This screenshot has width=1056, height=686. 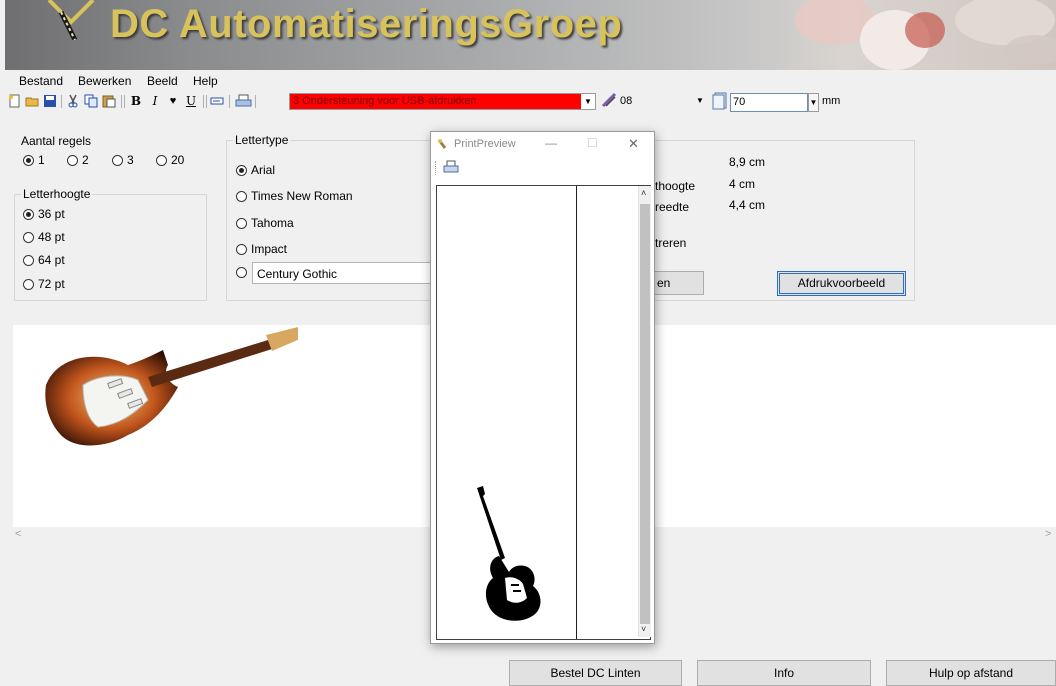 I want to click on font-option-custom, so click(x=243, y=272).